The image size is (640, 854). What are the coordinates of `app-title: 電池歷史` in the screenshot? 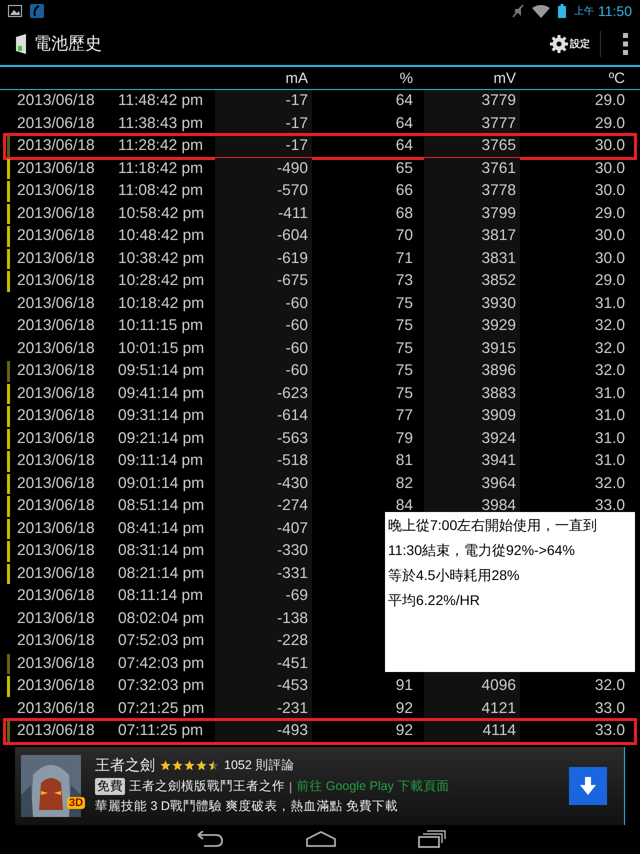 It's located at (68, 44).